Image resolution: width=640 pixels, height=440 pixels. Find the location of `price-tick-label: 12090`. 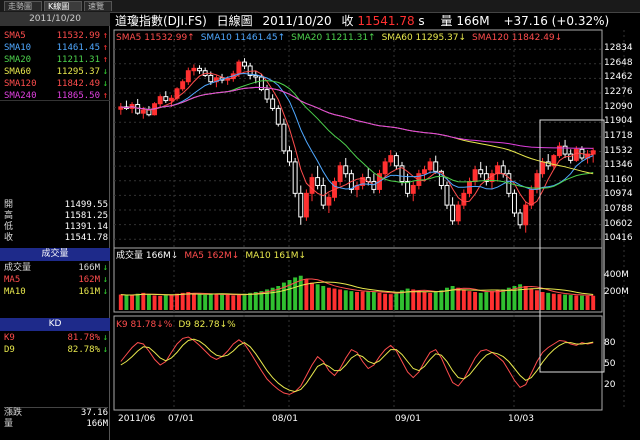

price-tick-label: 12090 is located at coordinates (618, 106).